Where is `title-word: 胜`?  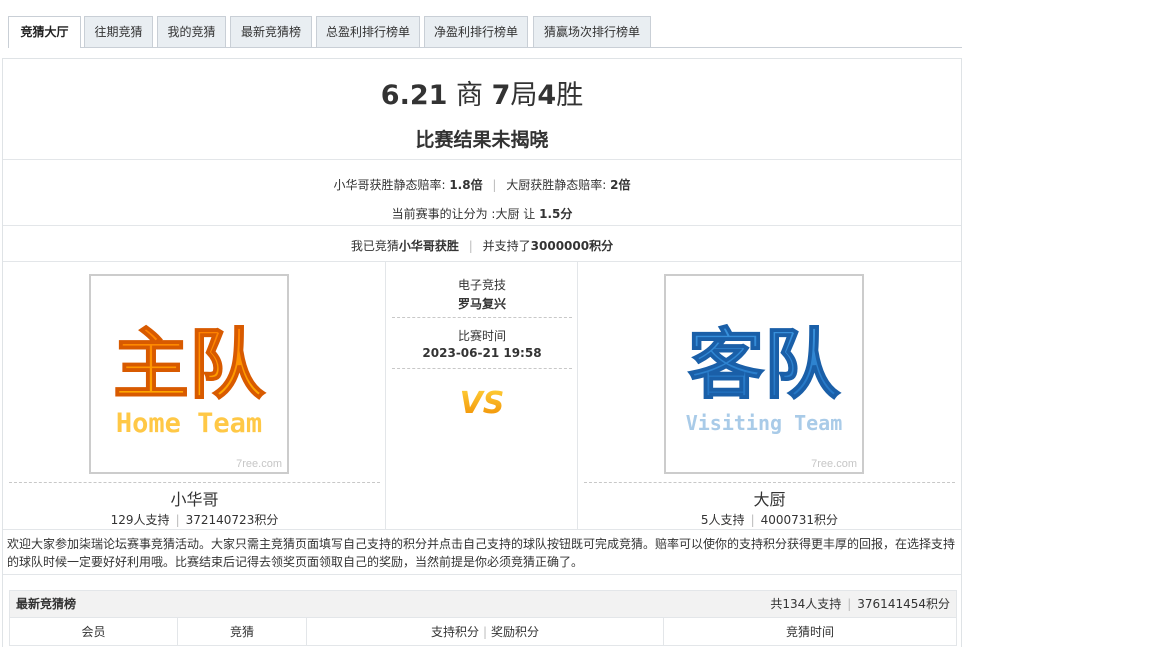 title-word: 胜 is located at coordinates (570, 95).